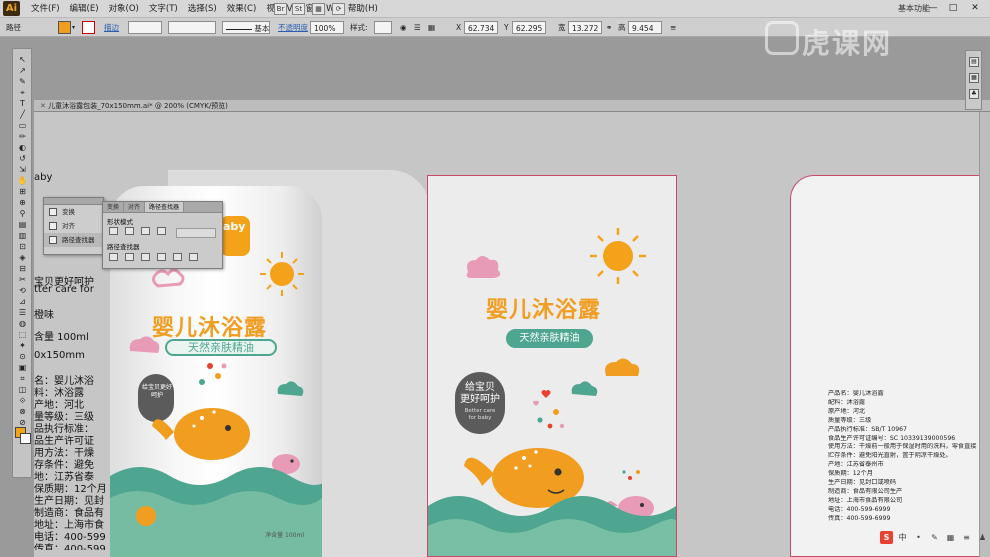  Describe the element at coordinates (113, 231) in the screenshot. I see `unite-button` at that location.